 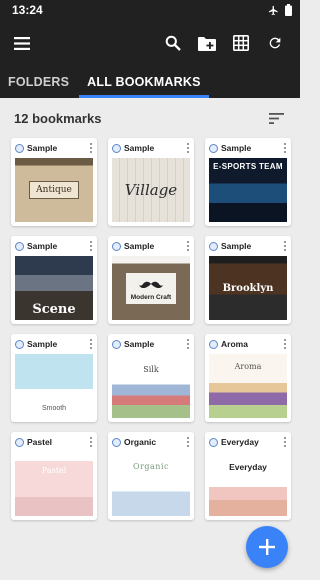 I want to click on bookmark-card: Sample Silk, so click(x=151, y=378).